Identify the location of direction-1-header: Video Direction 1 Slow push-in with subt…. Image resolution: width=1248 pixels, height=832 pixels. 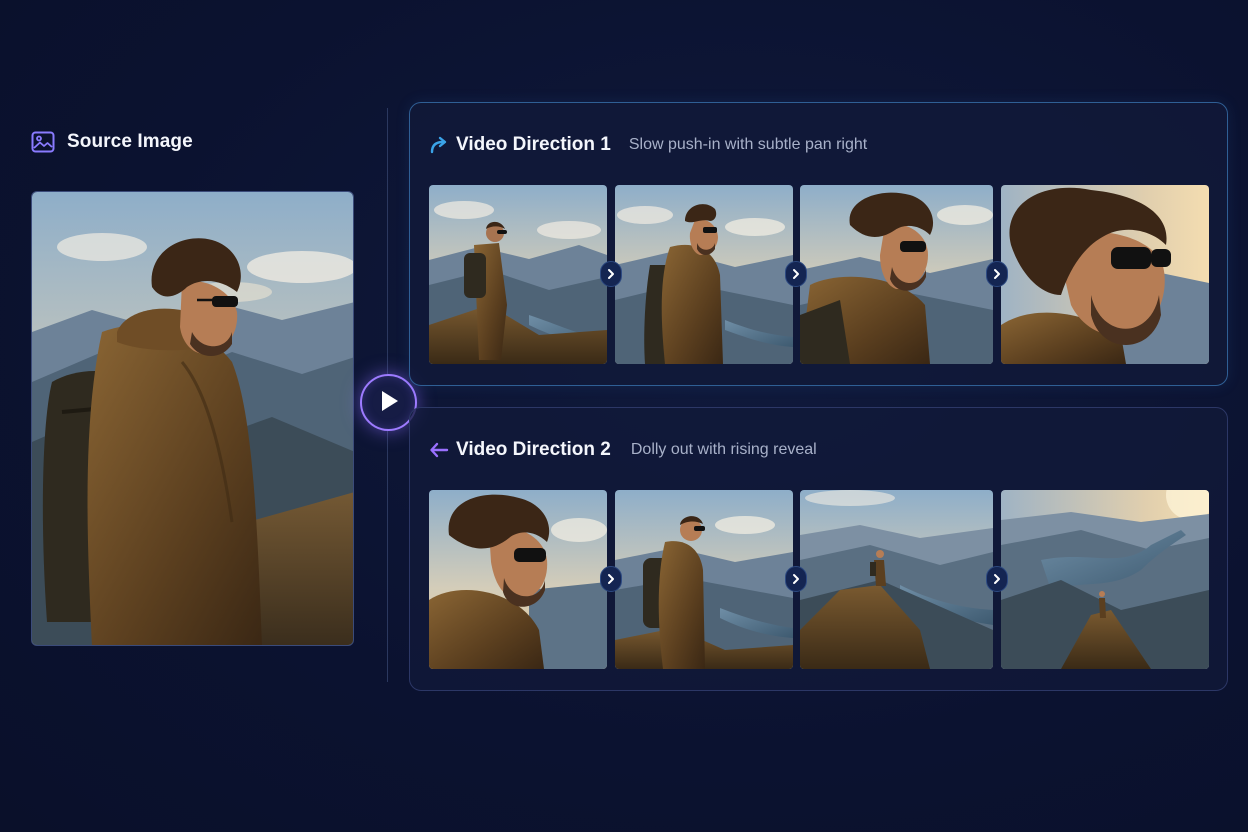
(648, 145).